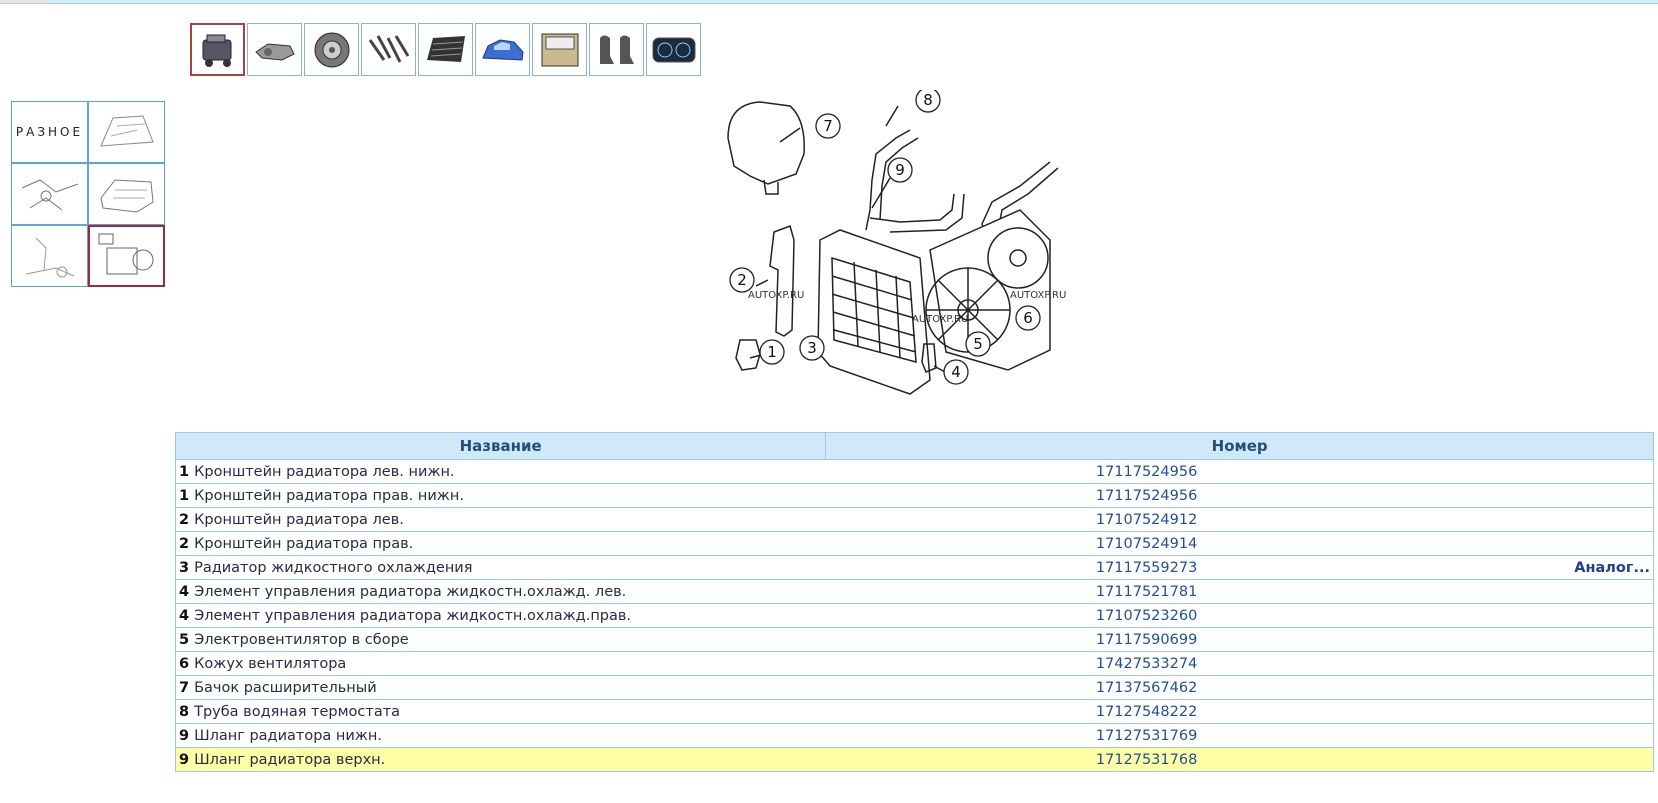 Image resolution: width=1658 pixels, height=803 pixels. Describe the element at coordinates (299, 519) in the screenshot. I see `part-name: Кронштейн радиатора лев.` at that location.